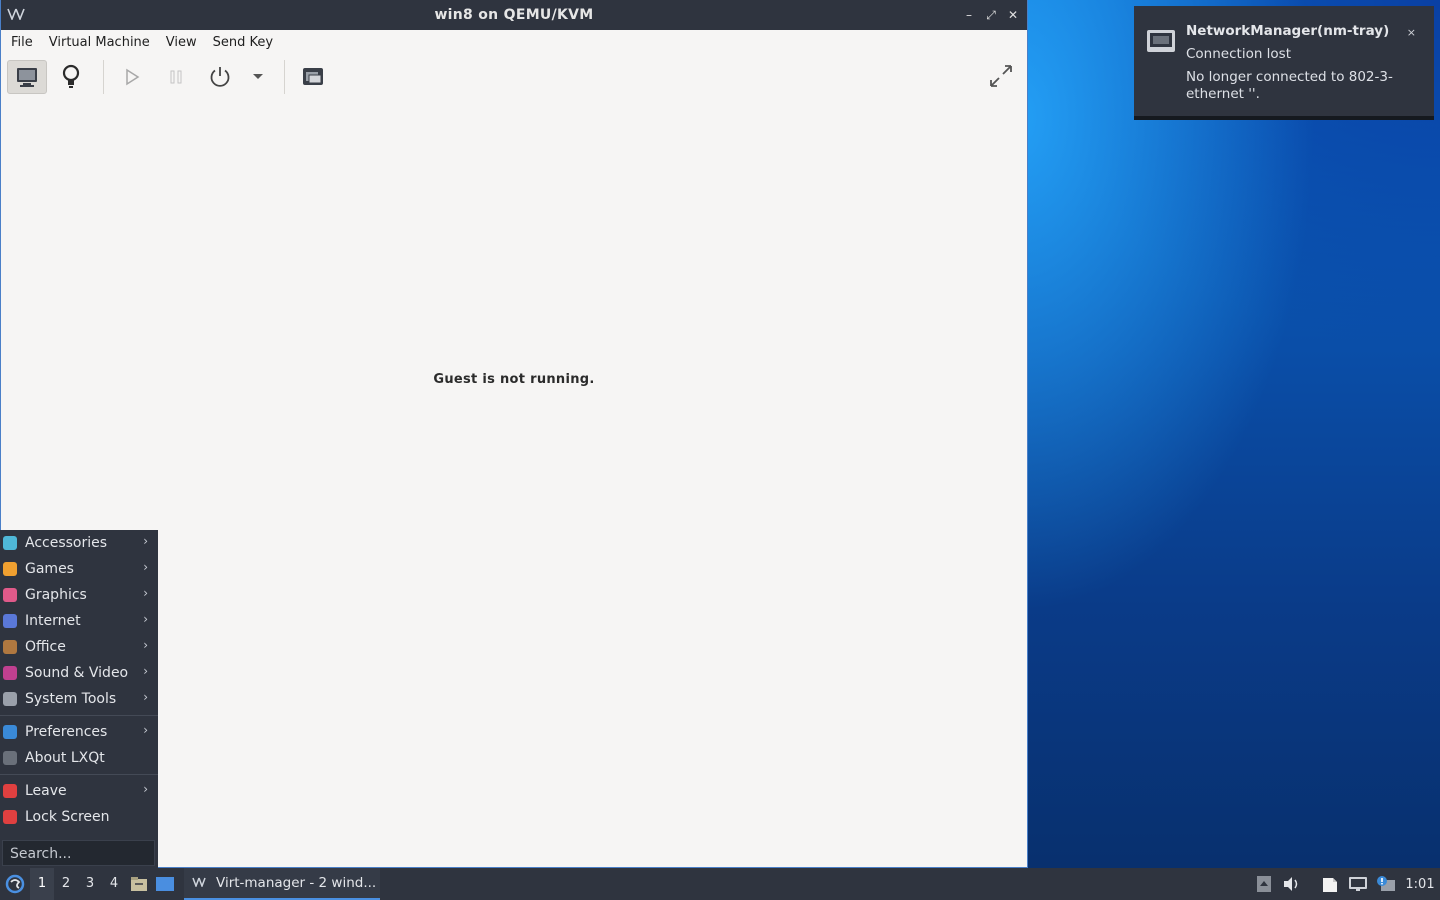 This screenshot has width=1440, height=900. What do you see at coordinates (79, 647) in the screenshot?
I see `menu-item-office: Office ›` at bounding box center [79, 647].